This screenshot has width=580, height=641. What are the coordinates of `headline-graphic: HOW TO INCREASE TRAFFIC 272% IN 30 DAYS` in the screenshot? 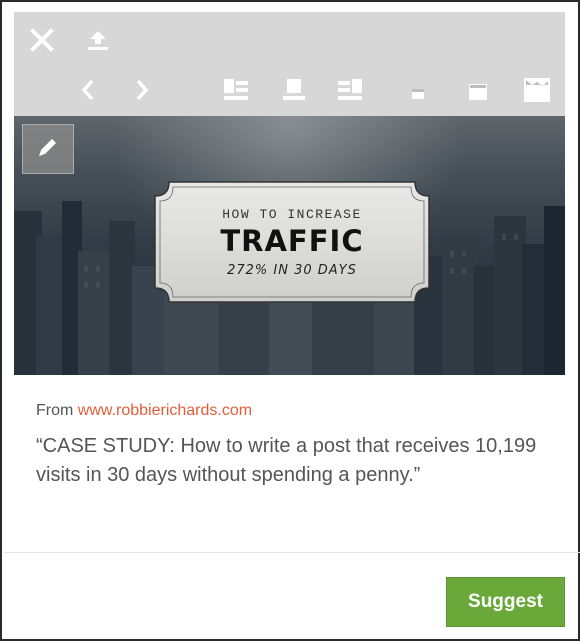 It's located at (292, 242).